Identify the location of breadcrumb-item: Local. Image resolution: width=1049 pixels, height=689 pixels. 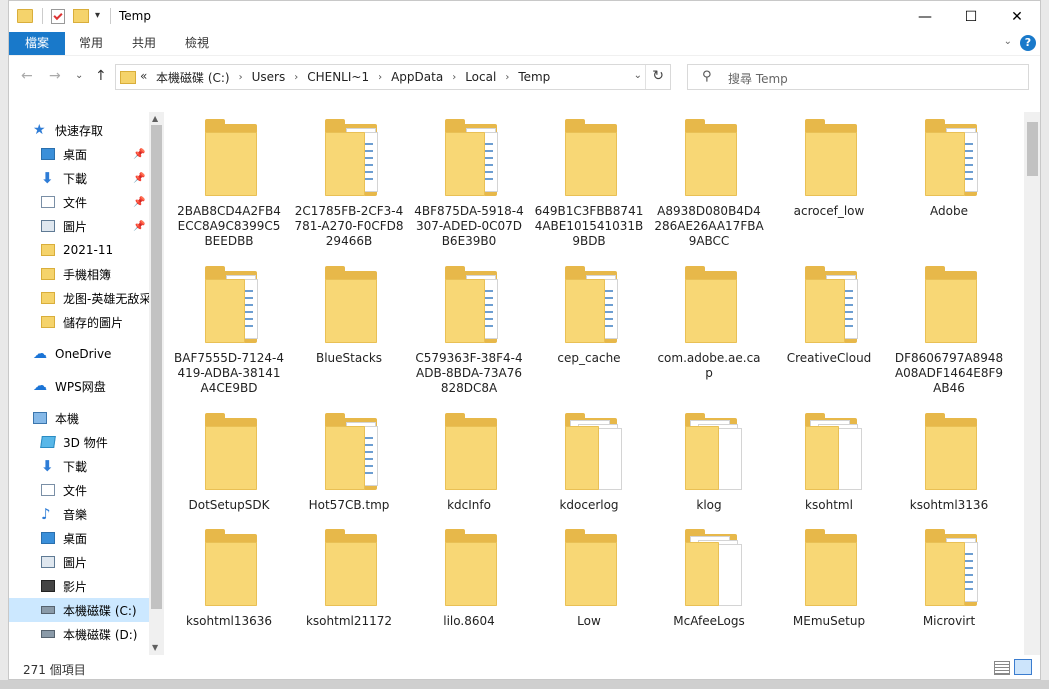
(480, 77).